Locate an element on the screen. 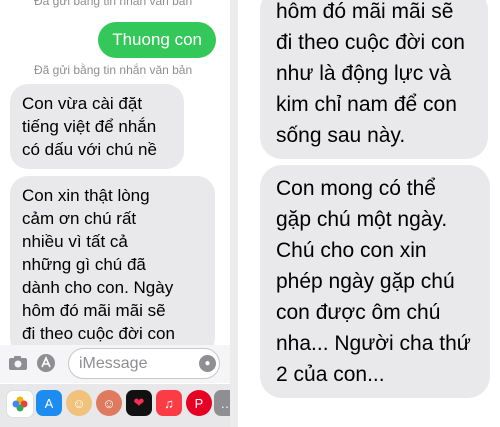  message-input-bar: iMessage ● is located at coordinates (115, 364).